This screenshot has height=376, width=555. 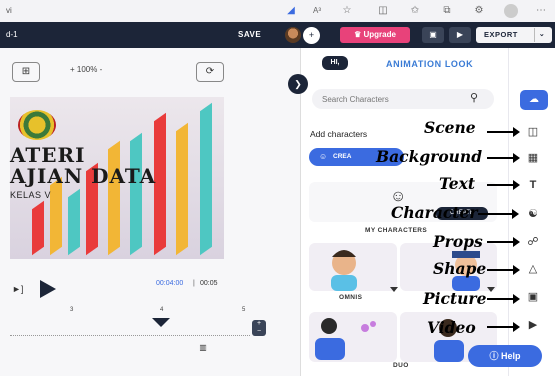 What do you see at coordinates (429, 64) in the screenshot?
I see `panel-title: ANIMATION LOOK` at bounding box center [429, 64].